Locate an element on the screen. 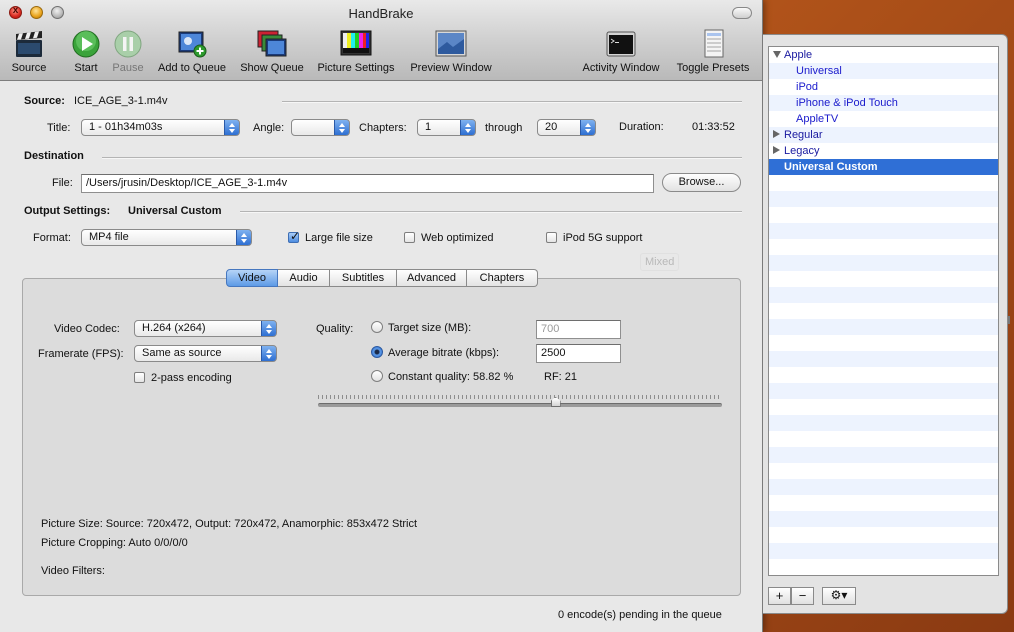  two-pass-checkbox is located at coordinates (139, 377).